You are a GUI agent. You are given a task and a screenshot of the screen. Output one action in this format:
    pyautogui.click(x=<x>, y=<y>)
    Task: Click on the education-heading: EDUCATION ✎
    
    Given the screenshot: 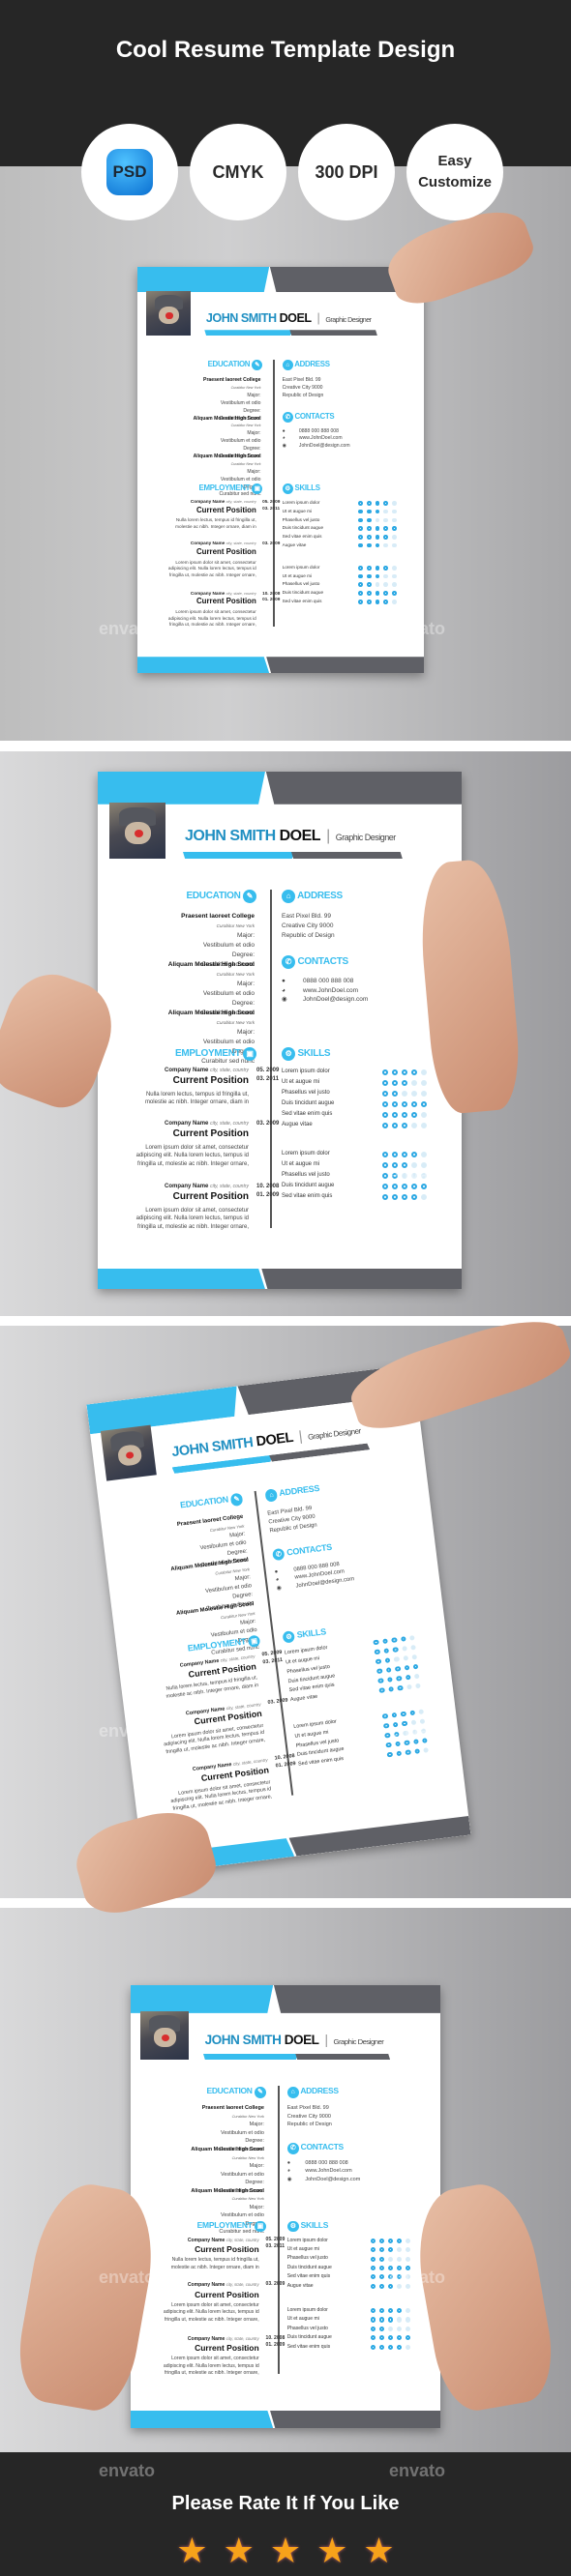 What is the action you would take?
    pyautogui.click(x=221, y=896)
    